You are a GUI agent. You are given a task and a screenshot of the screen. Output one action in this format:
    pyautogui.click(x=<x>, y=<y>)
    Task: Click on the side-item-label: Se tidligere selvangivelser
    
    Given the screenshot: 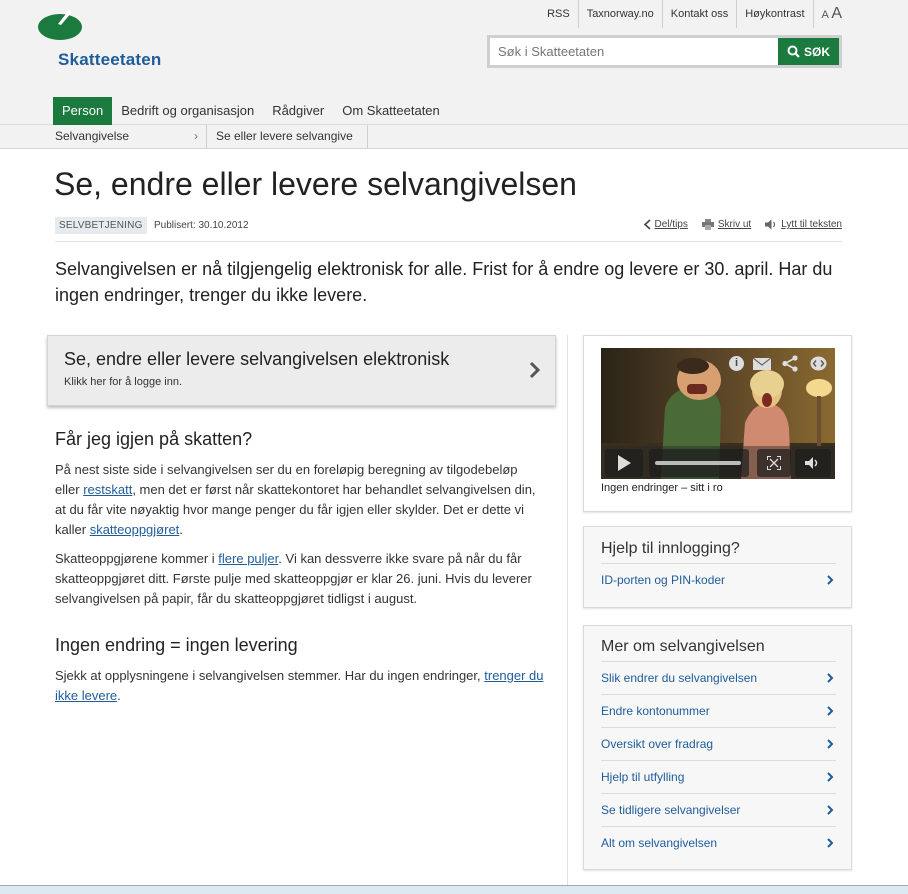 What is the action you would take?
    pyautogui.click(x=671, y=810)
    